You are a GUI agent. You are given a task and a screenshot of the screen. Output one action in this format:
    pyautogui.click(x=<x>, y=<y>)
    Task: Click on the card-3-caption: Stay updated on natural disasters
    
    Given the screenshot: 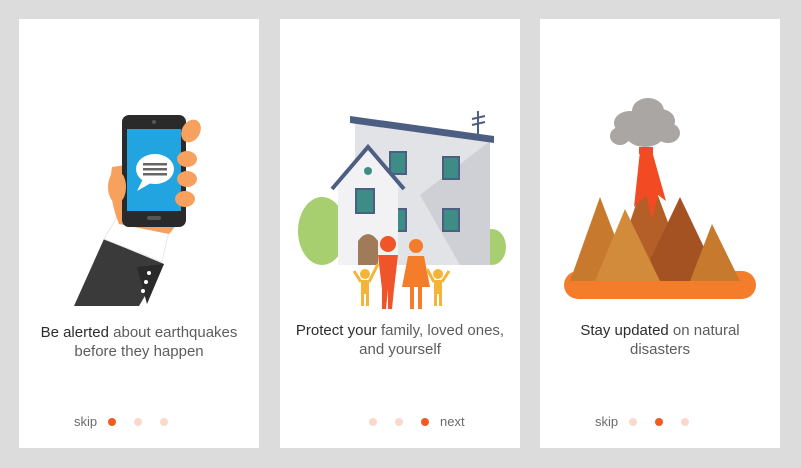 What is the action you would take?
    pyautogui.click(x=660, y=340)
    